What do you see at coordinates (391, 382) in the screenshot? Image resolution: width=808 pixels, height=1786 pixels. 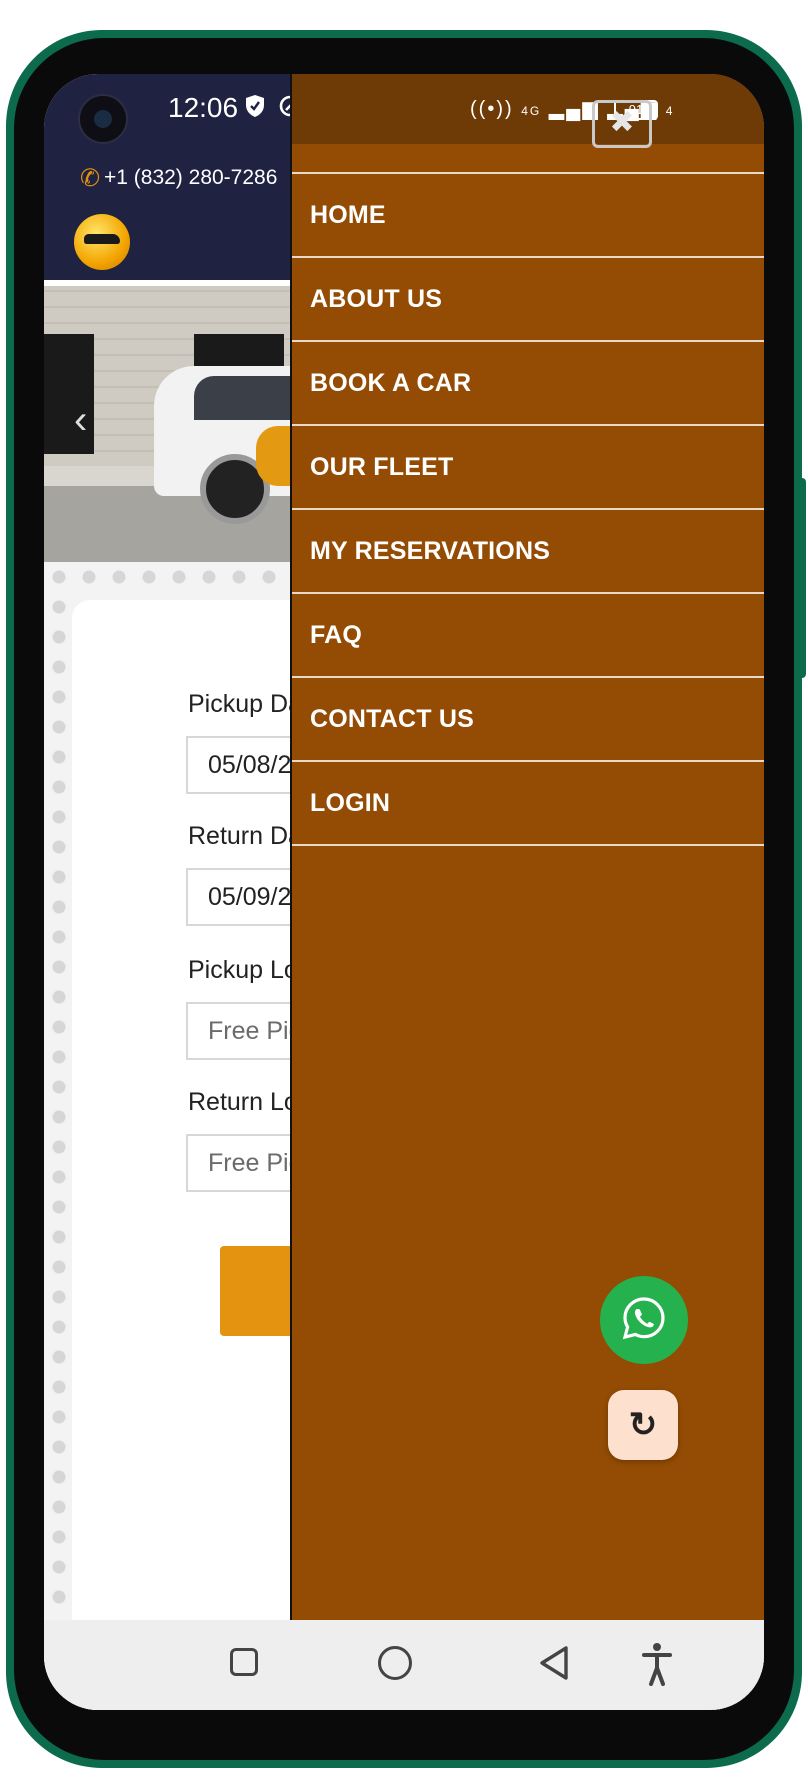 I see `menu-item-label: BOOK A CAR` at bounding box center [391, 382].